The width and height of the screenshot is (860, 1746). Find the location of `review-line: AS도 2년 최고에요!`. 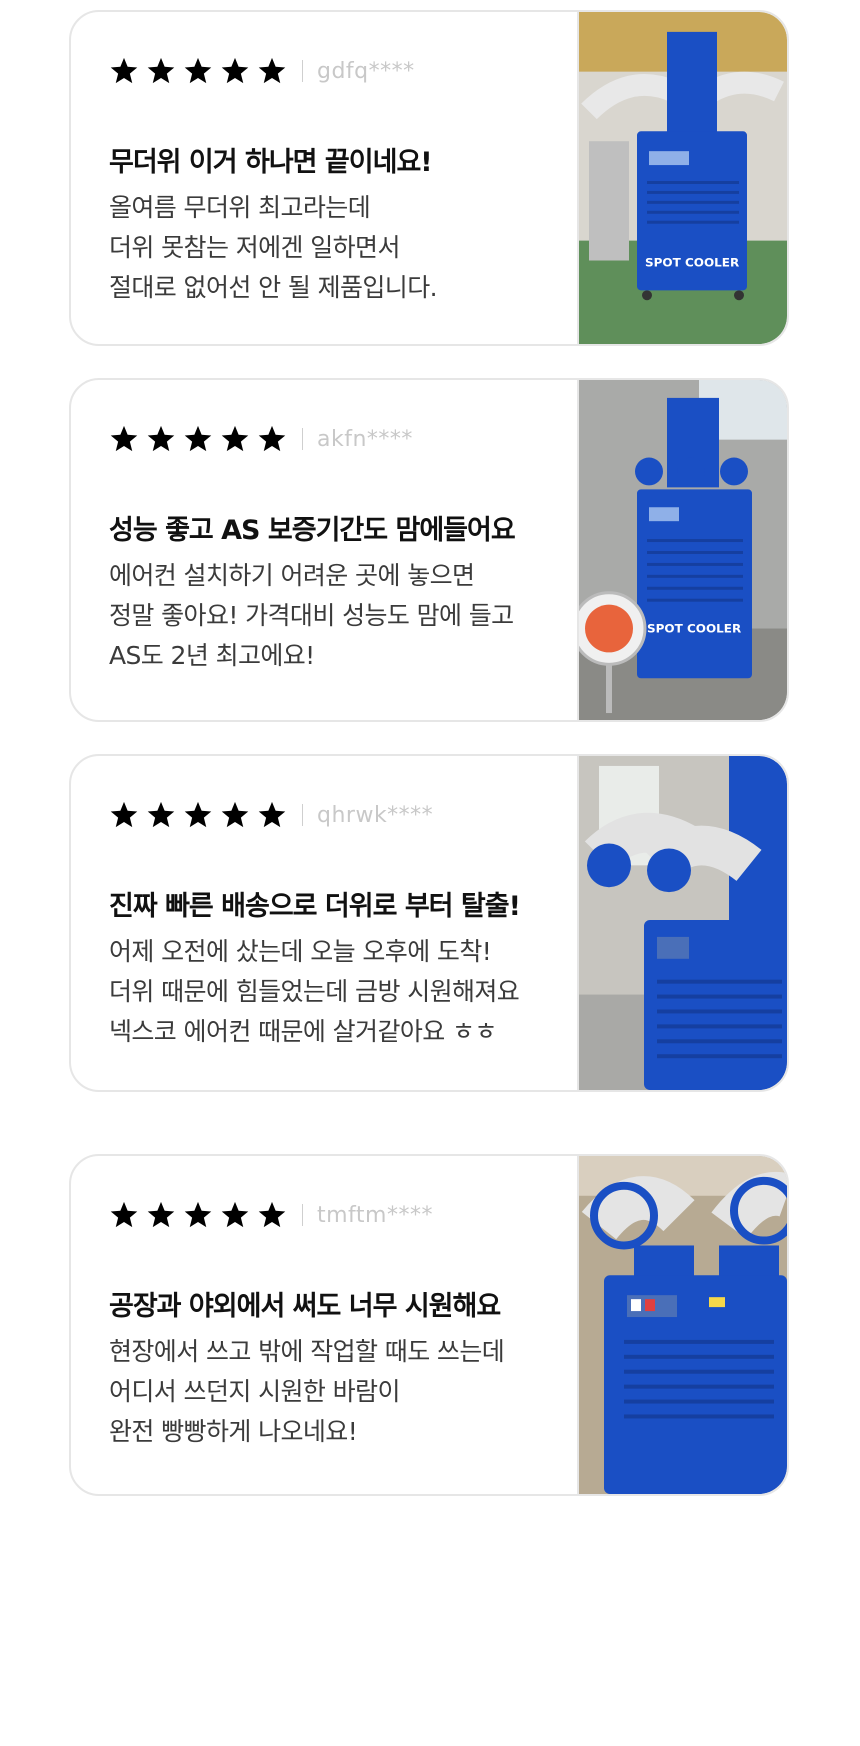

review-line: AS도 2년 최고에요! is located at coordinates (212, 655).